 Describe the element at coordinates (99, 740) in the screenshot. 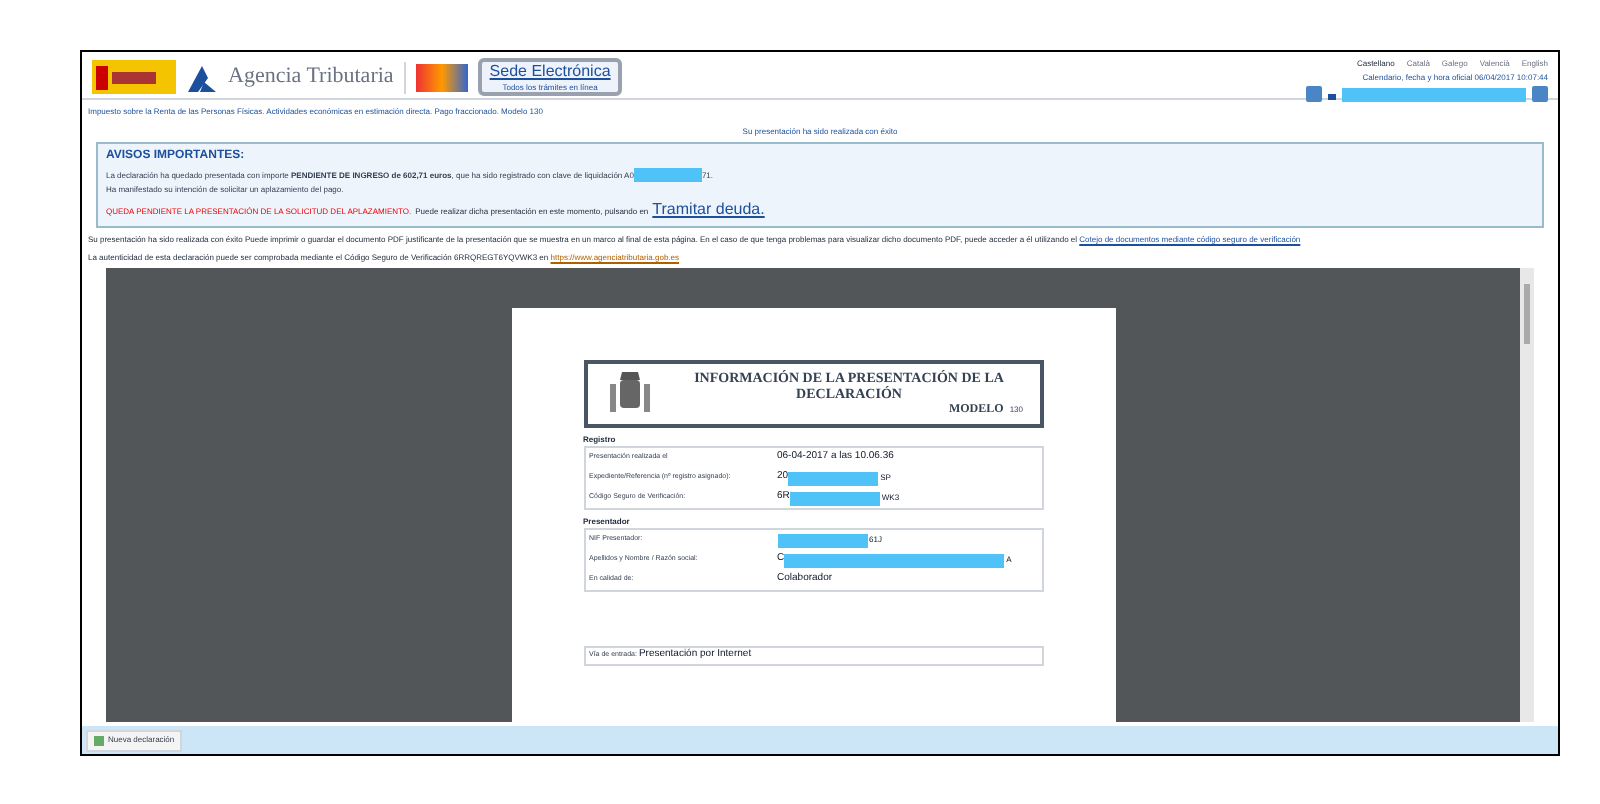

I see `add-document-icon` at that location.